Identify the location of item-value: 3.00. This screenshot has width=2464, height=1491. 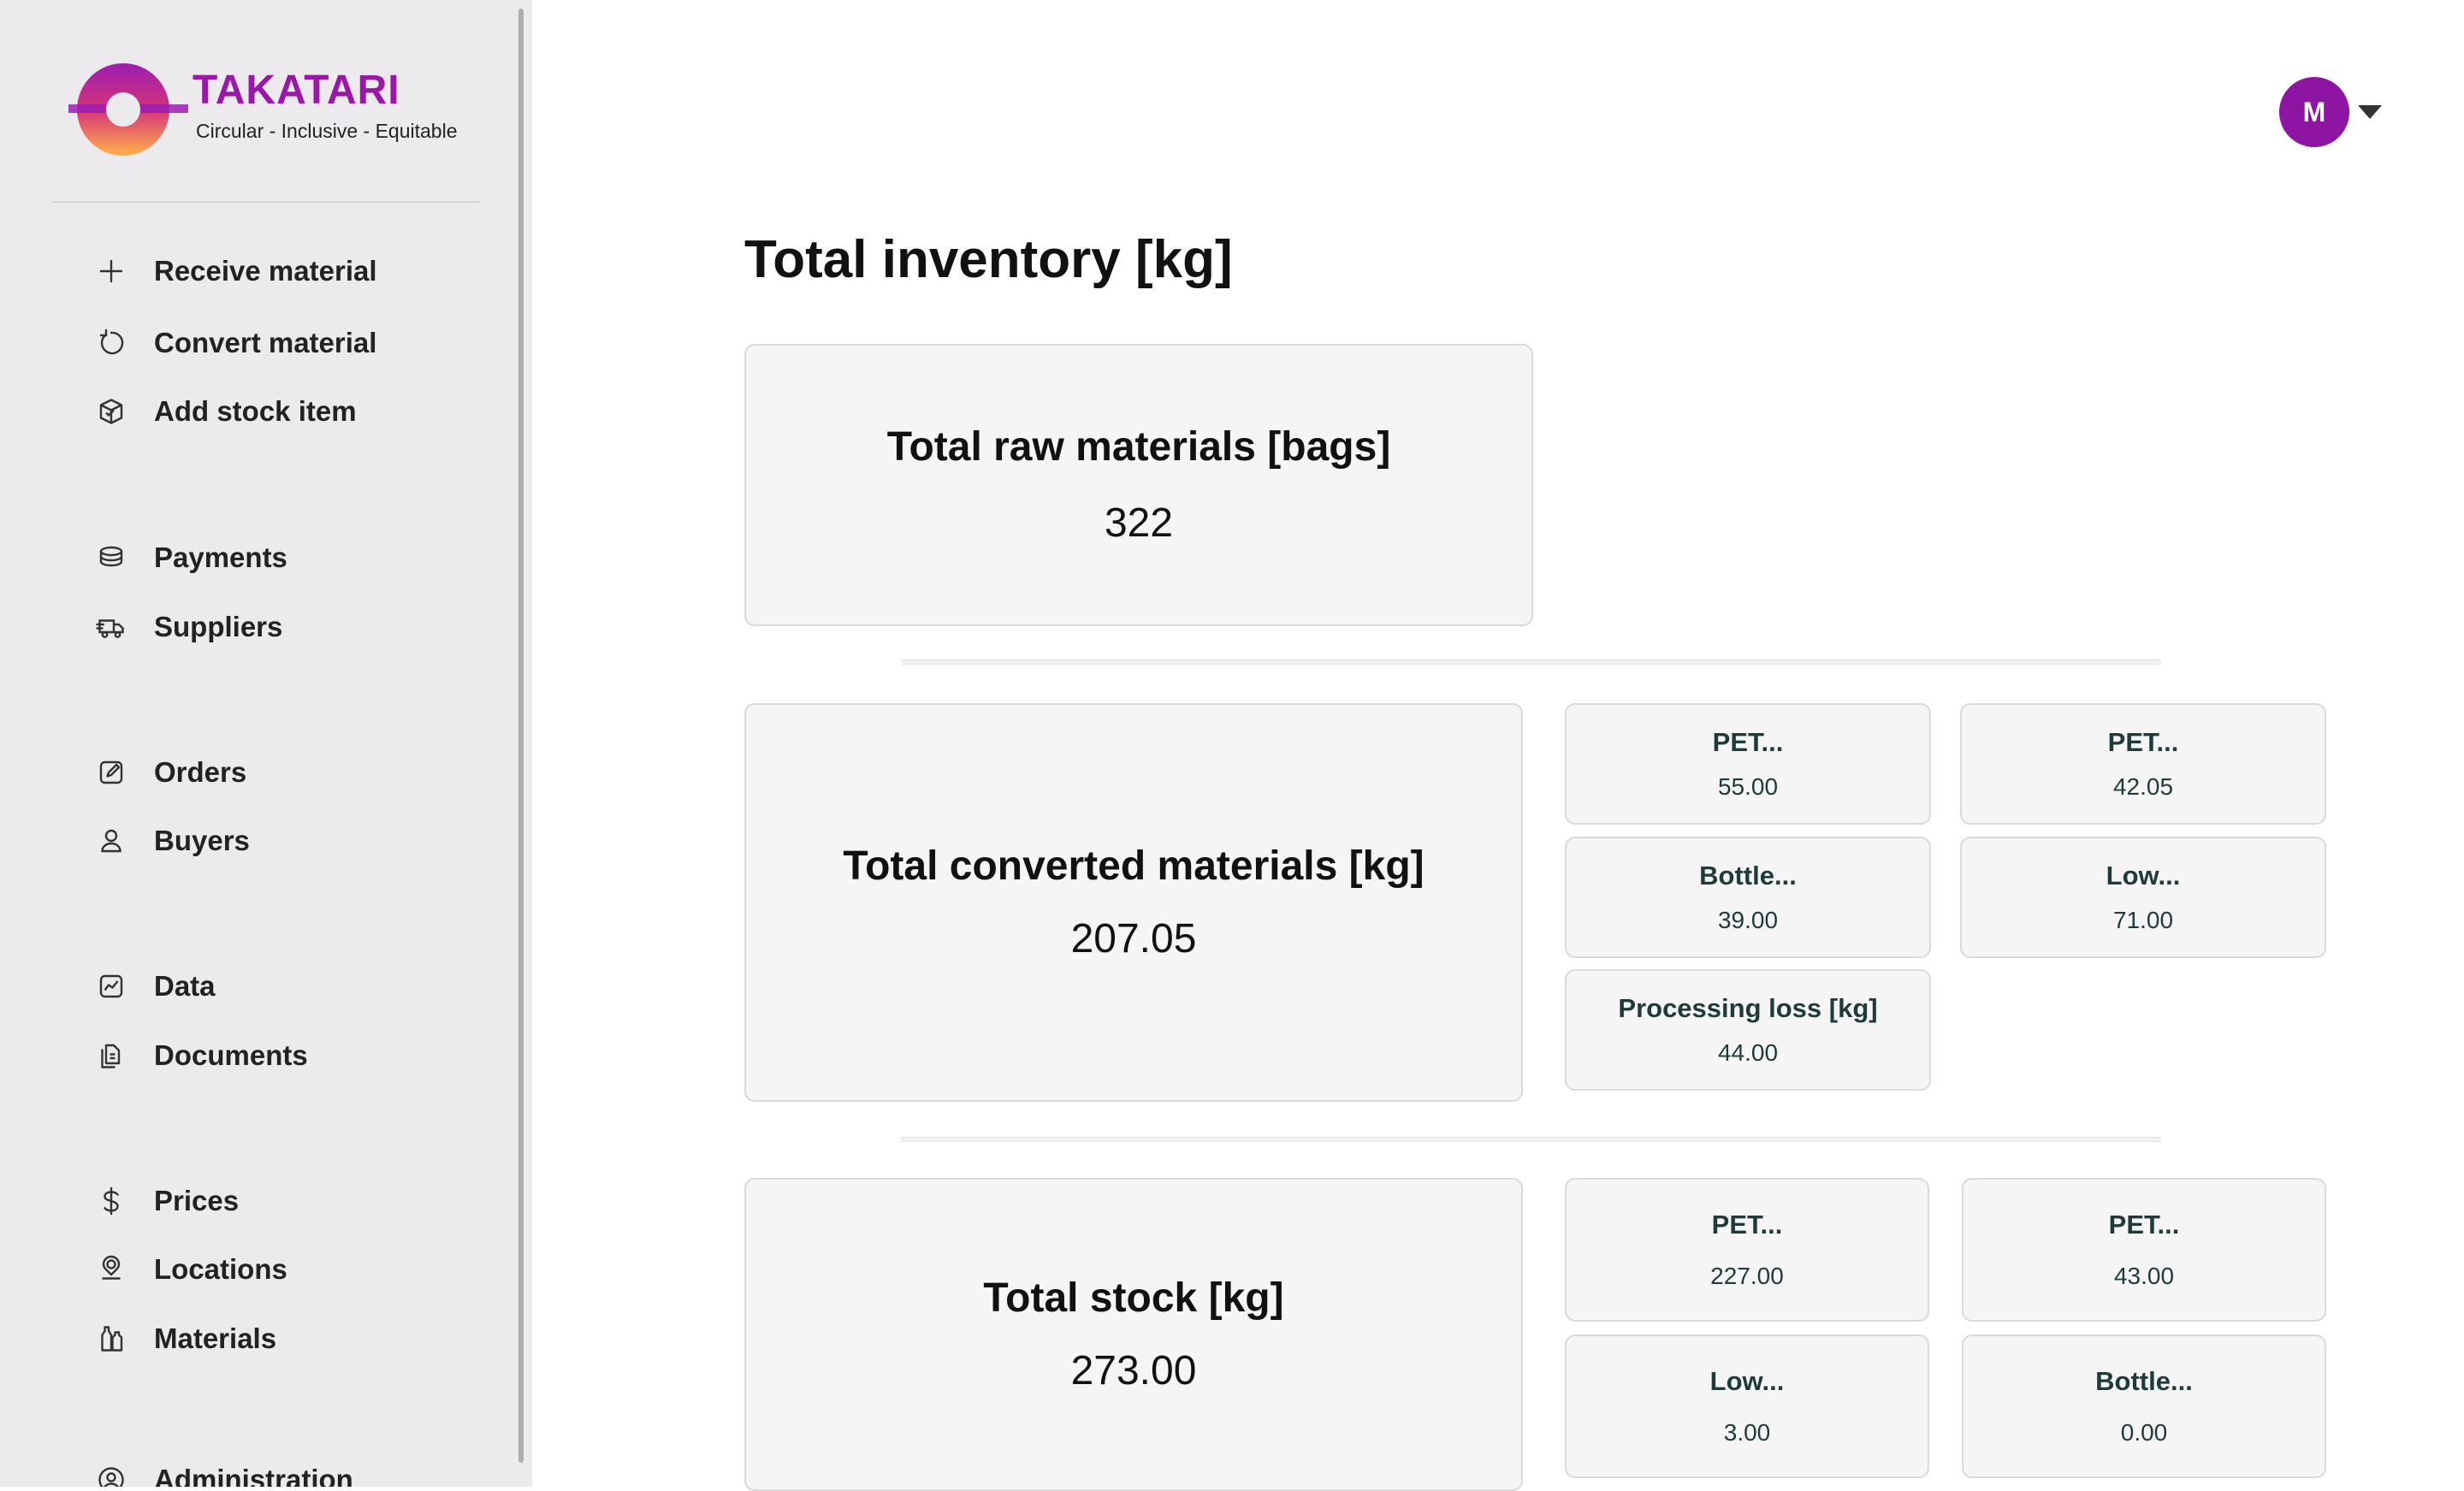
(1747, 1432).